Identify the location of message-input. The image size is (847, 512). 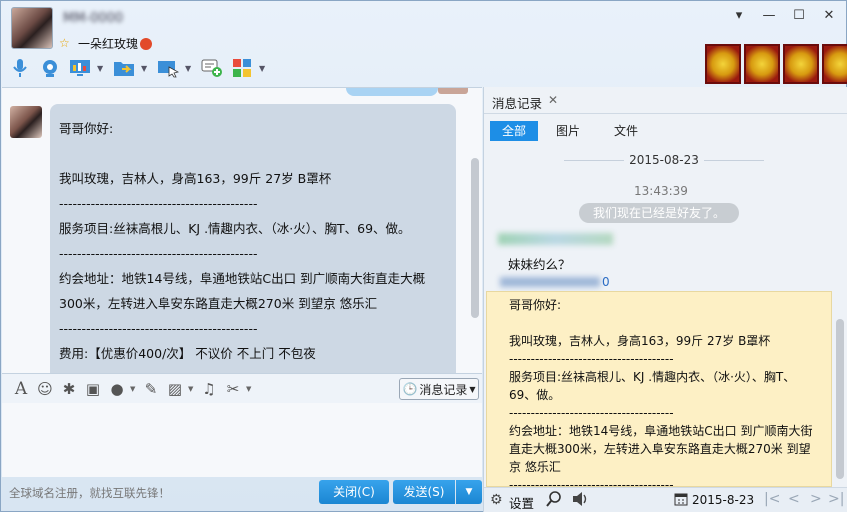
(242, 440).